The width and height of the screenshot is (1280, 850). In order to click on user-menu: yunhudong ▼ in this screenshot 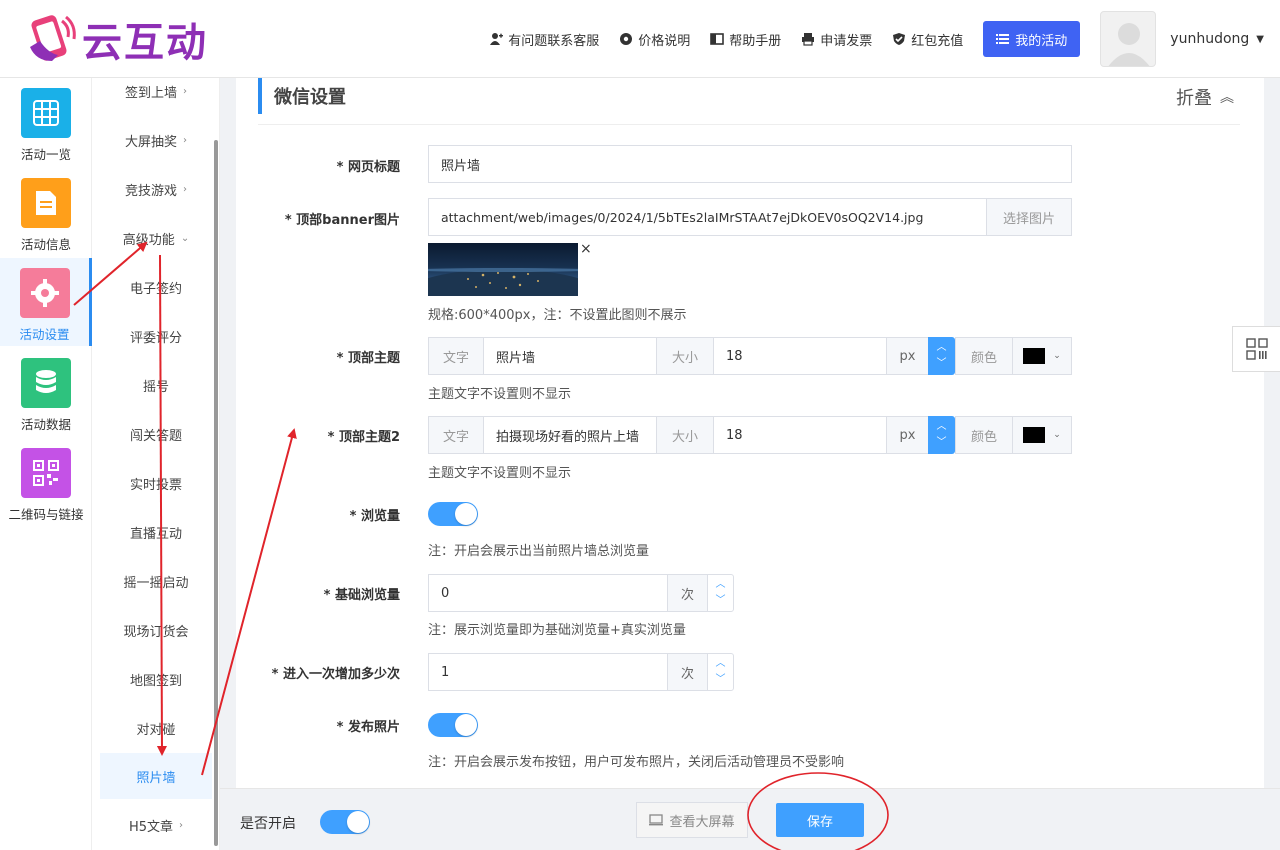, I will do `click(1217, 39)`.